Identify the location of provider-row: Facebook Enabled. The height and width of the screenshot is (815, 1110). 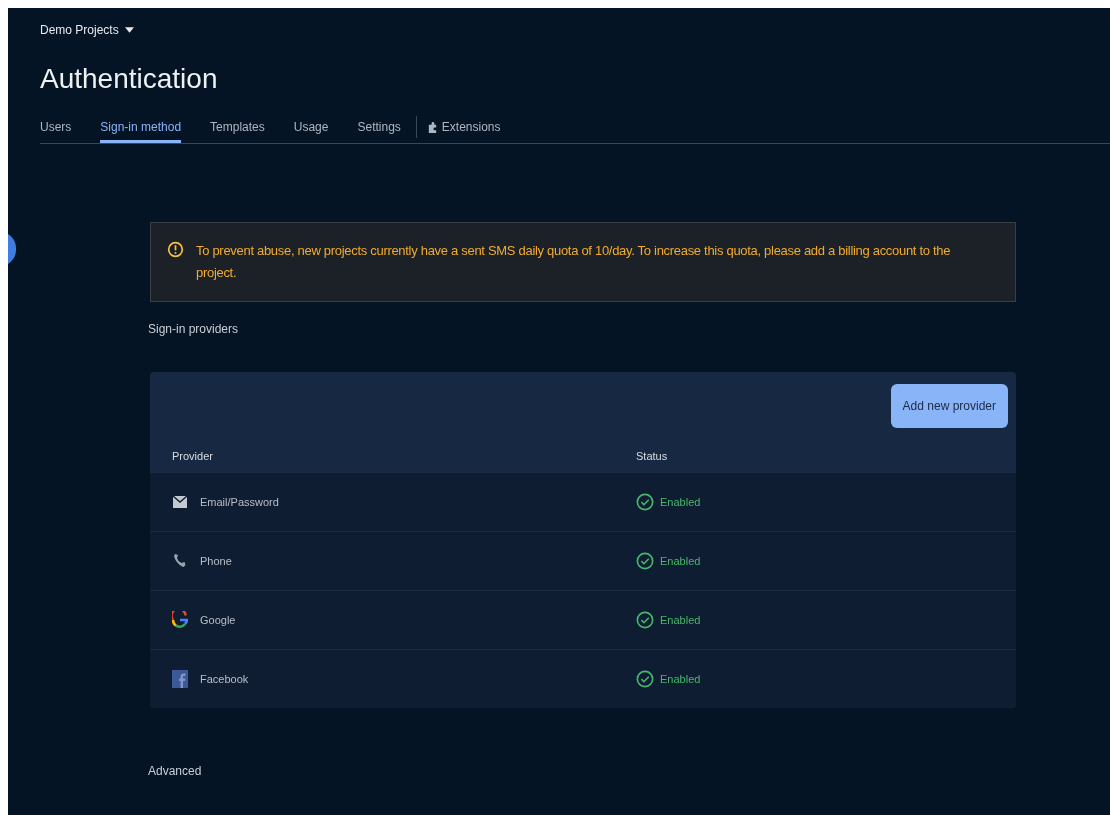
(583, 678).